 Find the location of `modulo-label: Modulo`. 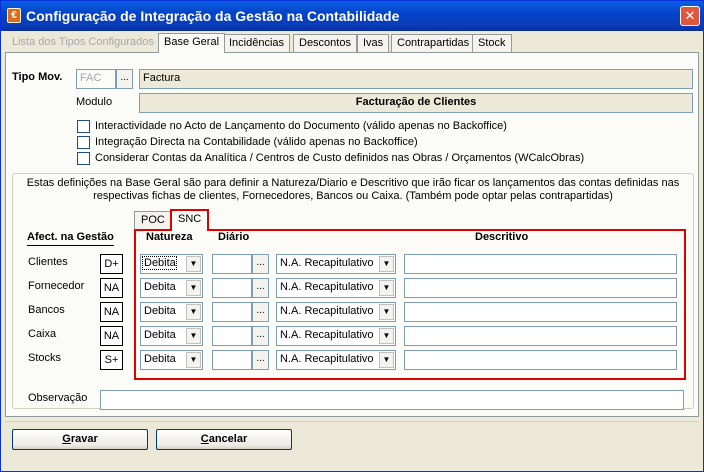

modulo-label: Modulo is located at coordinates (94, 102).